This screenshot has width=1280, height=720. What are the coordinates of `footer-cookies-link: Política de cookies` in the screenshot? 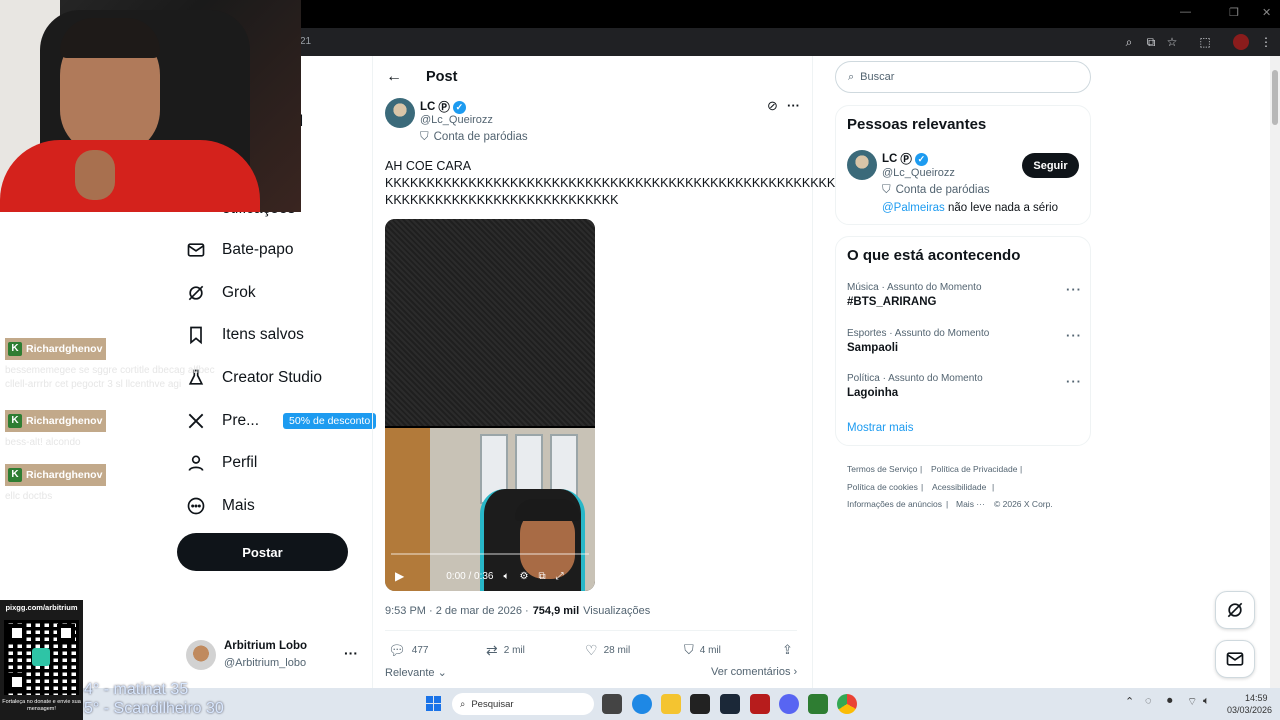 It's located at (882, 487).